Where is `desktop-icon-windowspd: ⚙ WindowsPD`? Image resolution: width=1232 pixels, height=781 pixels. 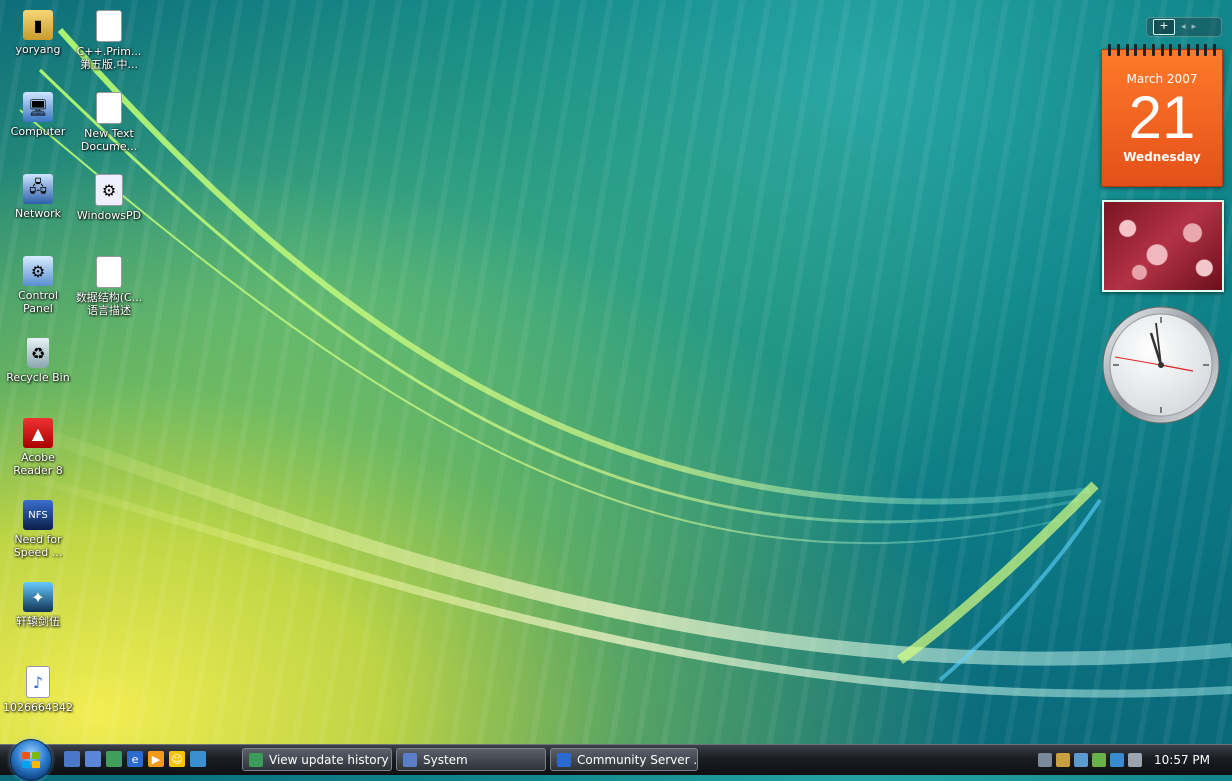 desktop-icon-windowspd: ⚙ WindowsPD is located at coordinates (109, 198).